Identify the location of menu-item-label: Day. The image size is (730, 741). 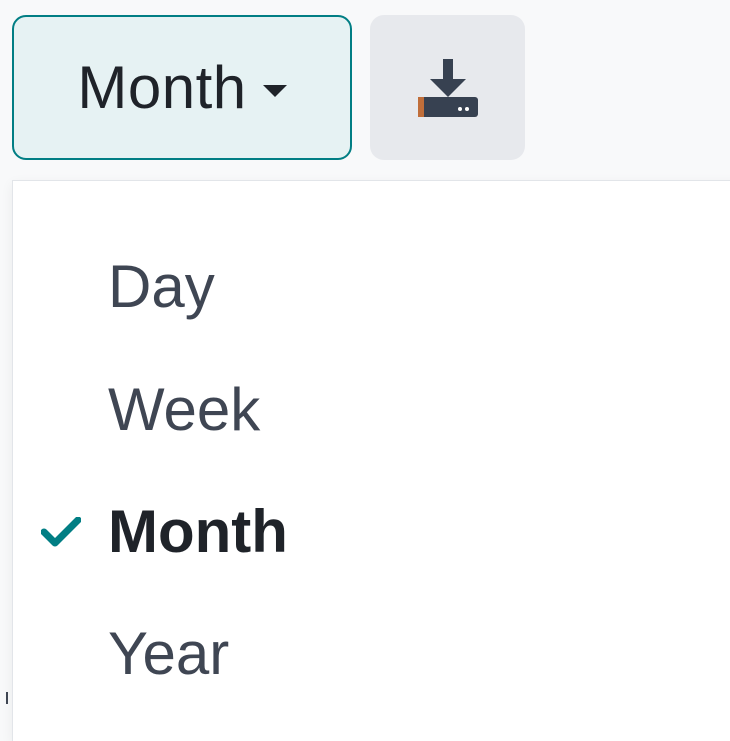
(161, 286).